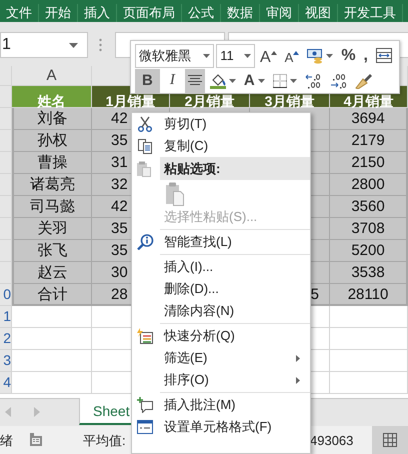 The height and width of the screenshot is (454, 408). Describe the element at coordinates (52, 97) in the screenshot. I see `header-cell: 姓名` at that location.